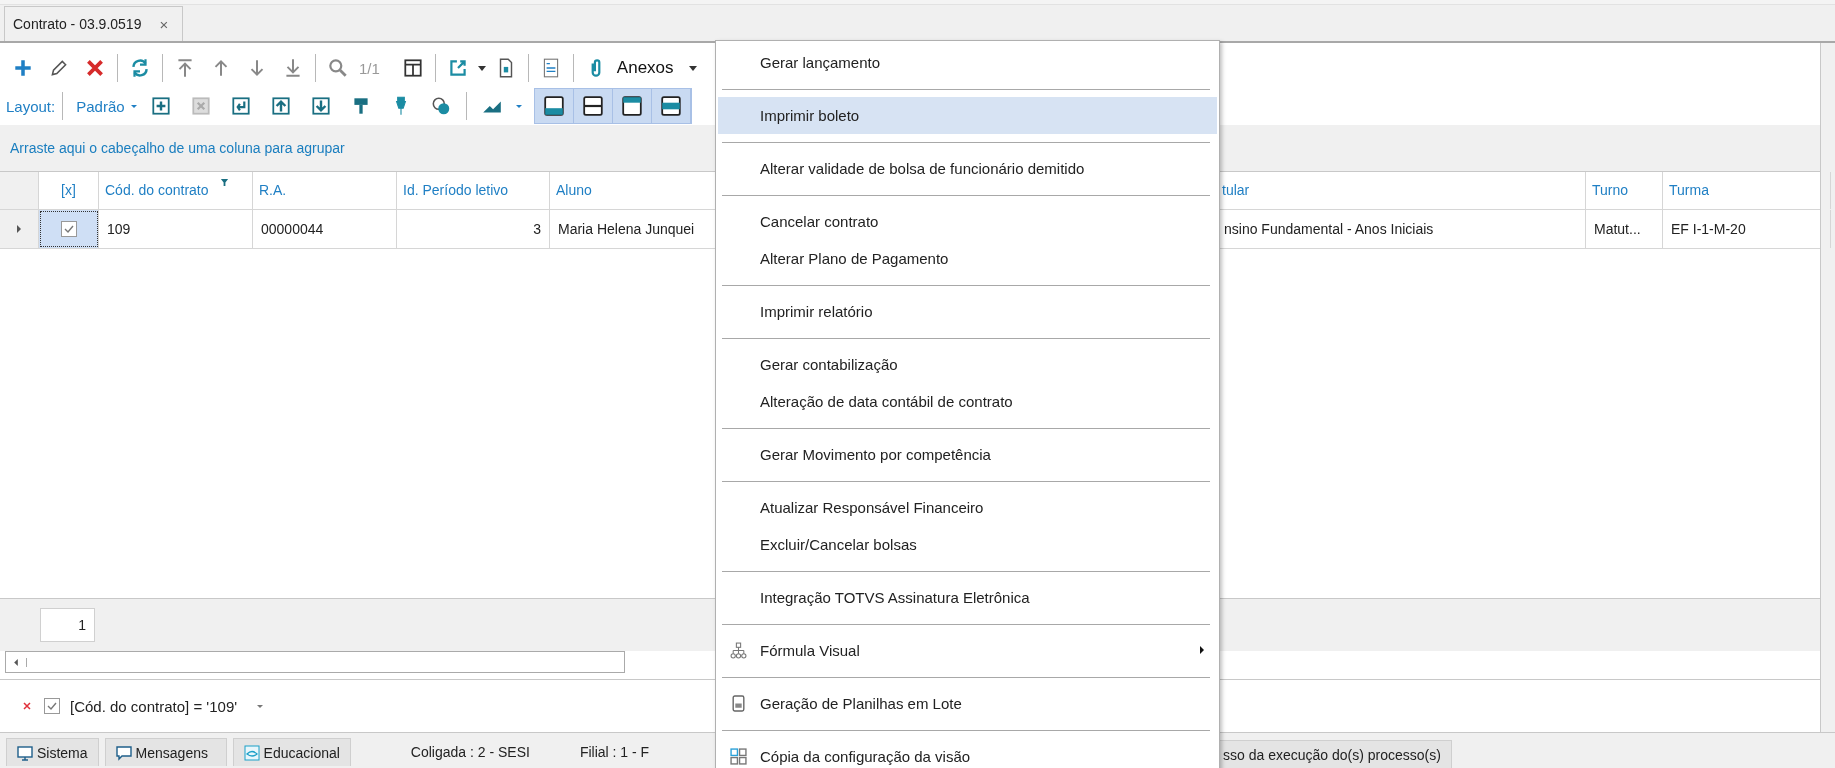 This screenshot has height=768, width=1835. Describe the element at coordinates (119, 229) in the screenshot. I see `table-cell: 109` at that location.